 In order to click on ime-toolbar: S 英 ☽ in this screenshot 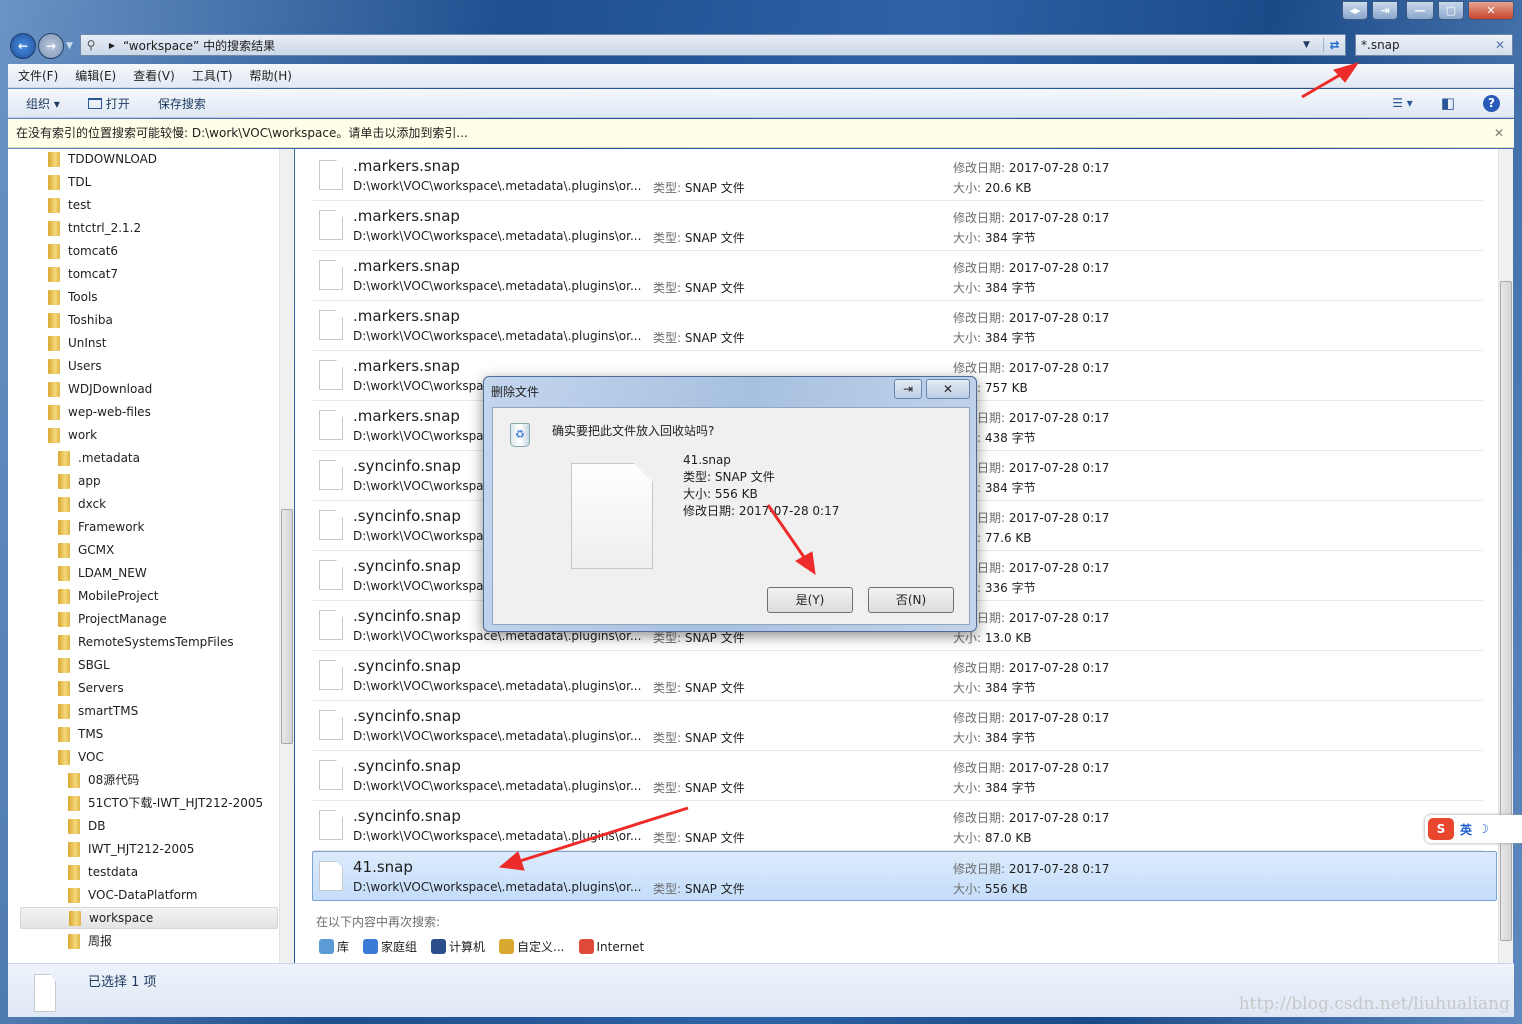, I will do `click(1473, 829)`.